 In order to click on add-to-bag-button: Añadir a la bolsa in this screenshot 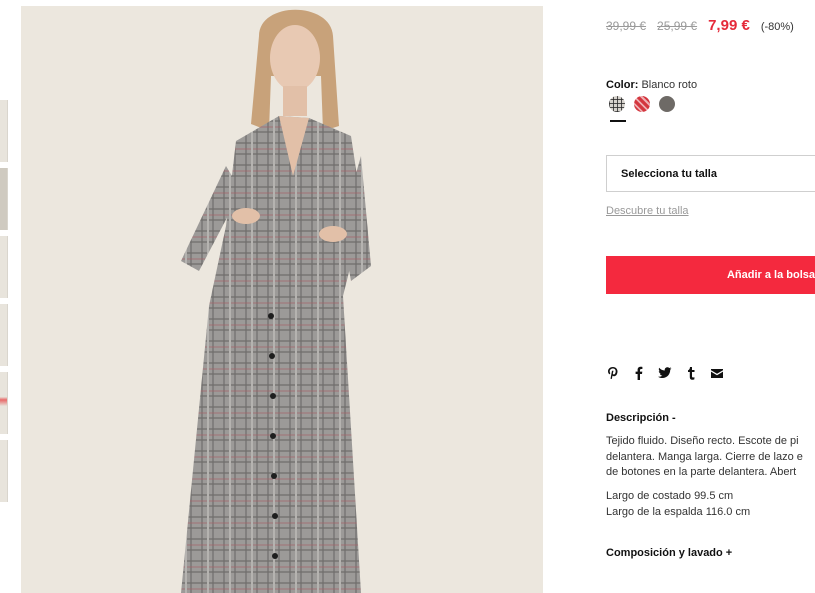, I will do `click(710, 275)`.